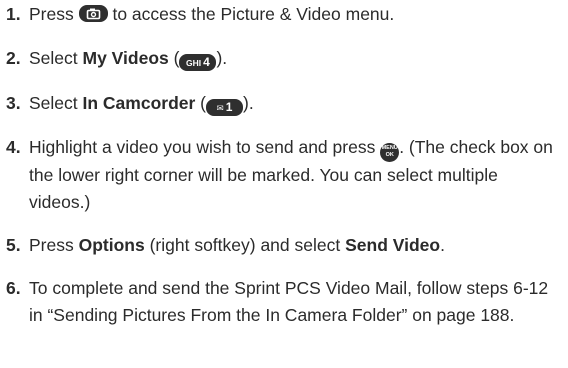 The height and width of the screenshot is (368, 568). Describe the element at coordinates (13, 245) in the screenshot. I see `step-number: 5.` at that location.